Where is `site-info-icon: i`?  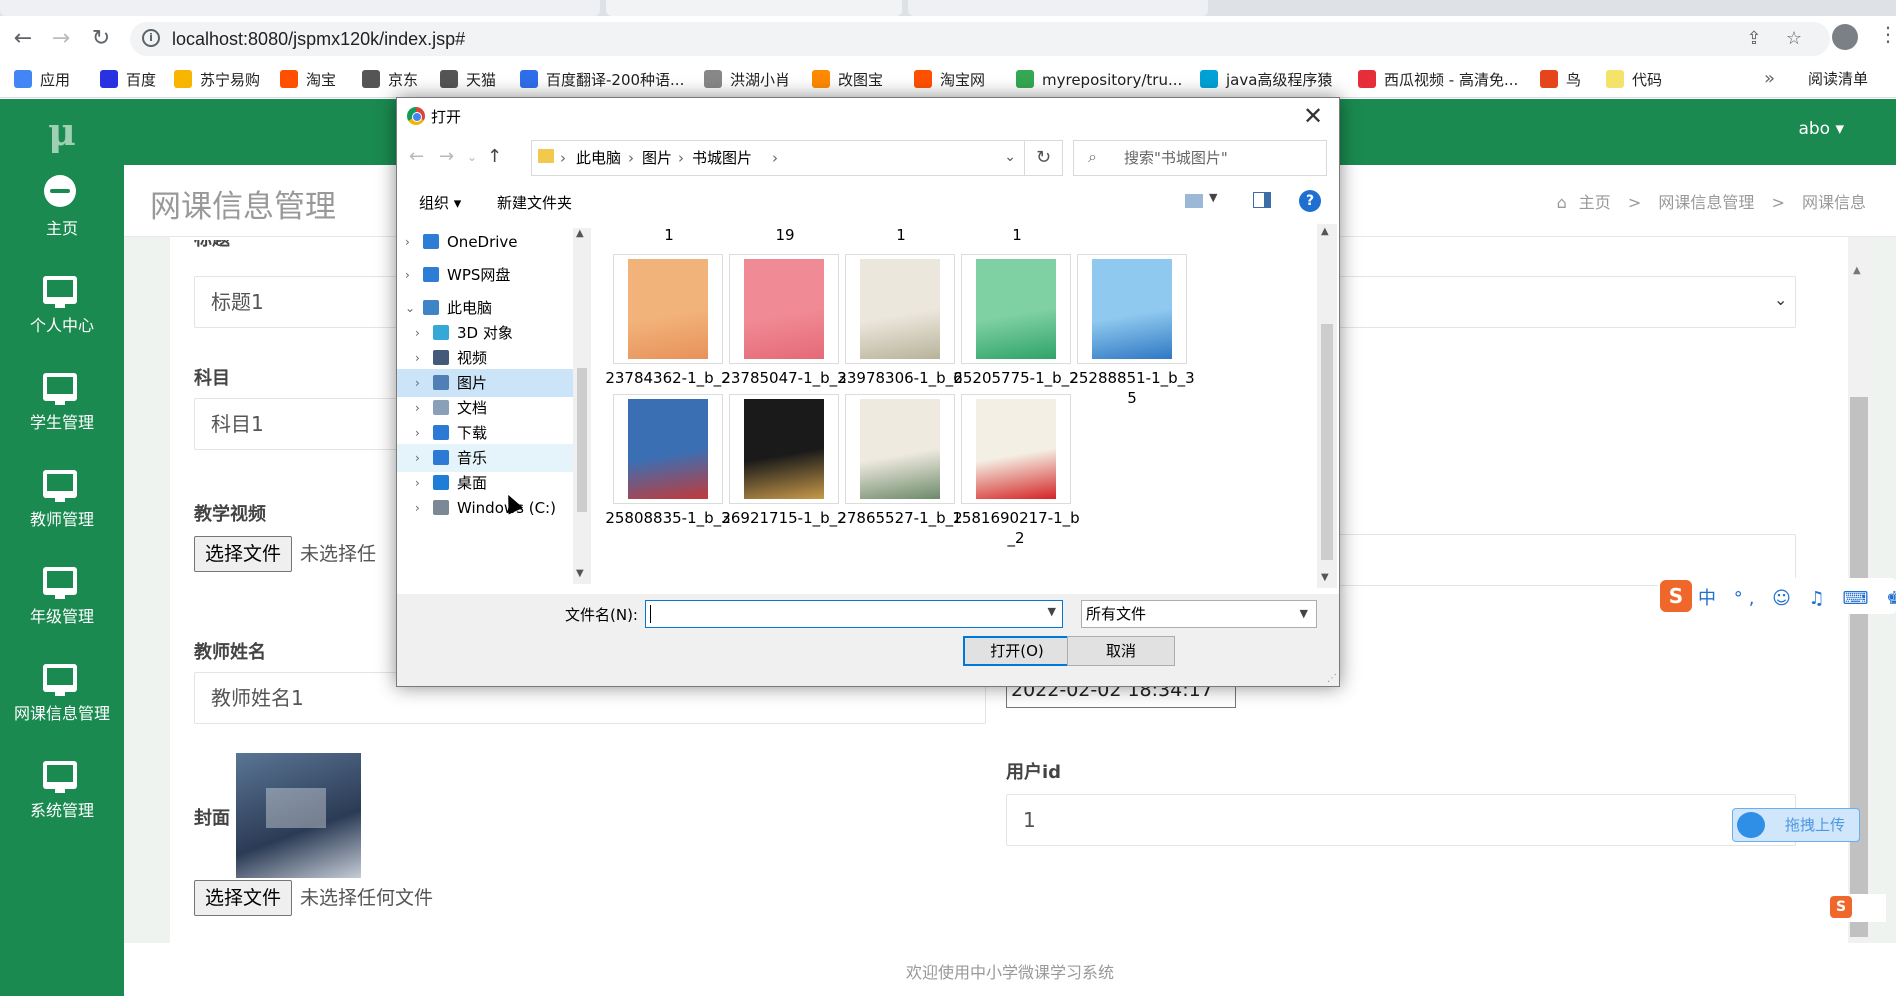
site-info-icon: i is located at coordinates (151, 38).